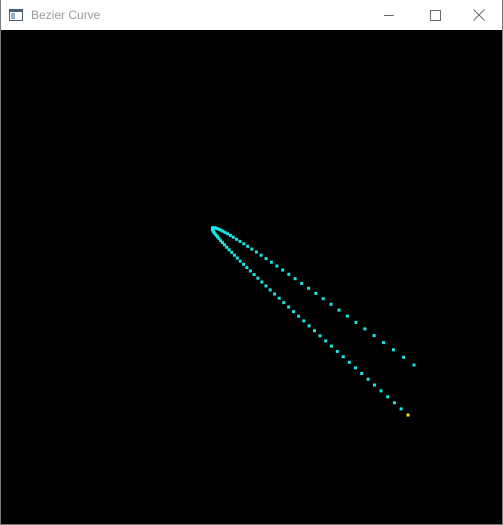 The width and height of the screenshot is (503, 525). I want to click on close-button, so click(479, 15).